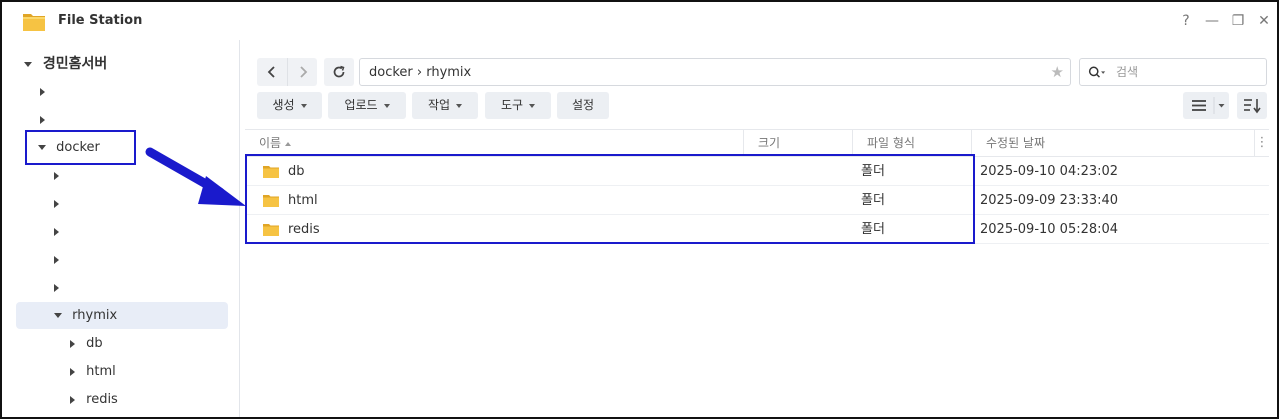 This screenshot has width=1279, height=419. I want to click on tools-button: 도구, so click(518, 105).